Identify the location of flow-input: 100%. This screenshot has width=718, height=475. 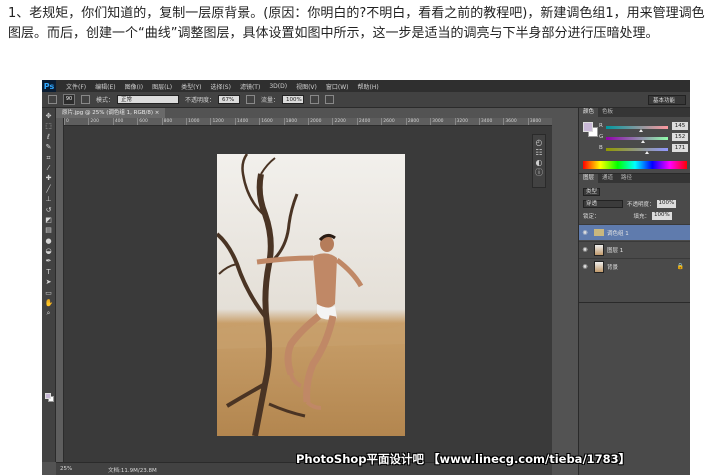
(293, 99).